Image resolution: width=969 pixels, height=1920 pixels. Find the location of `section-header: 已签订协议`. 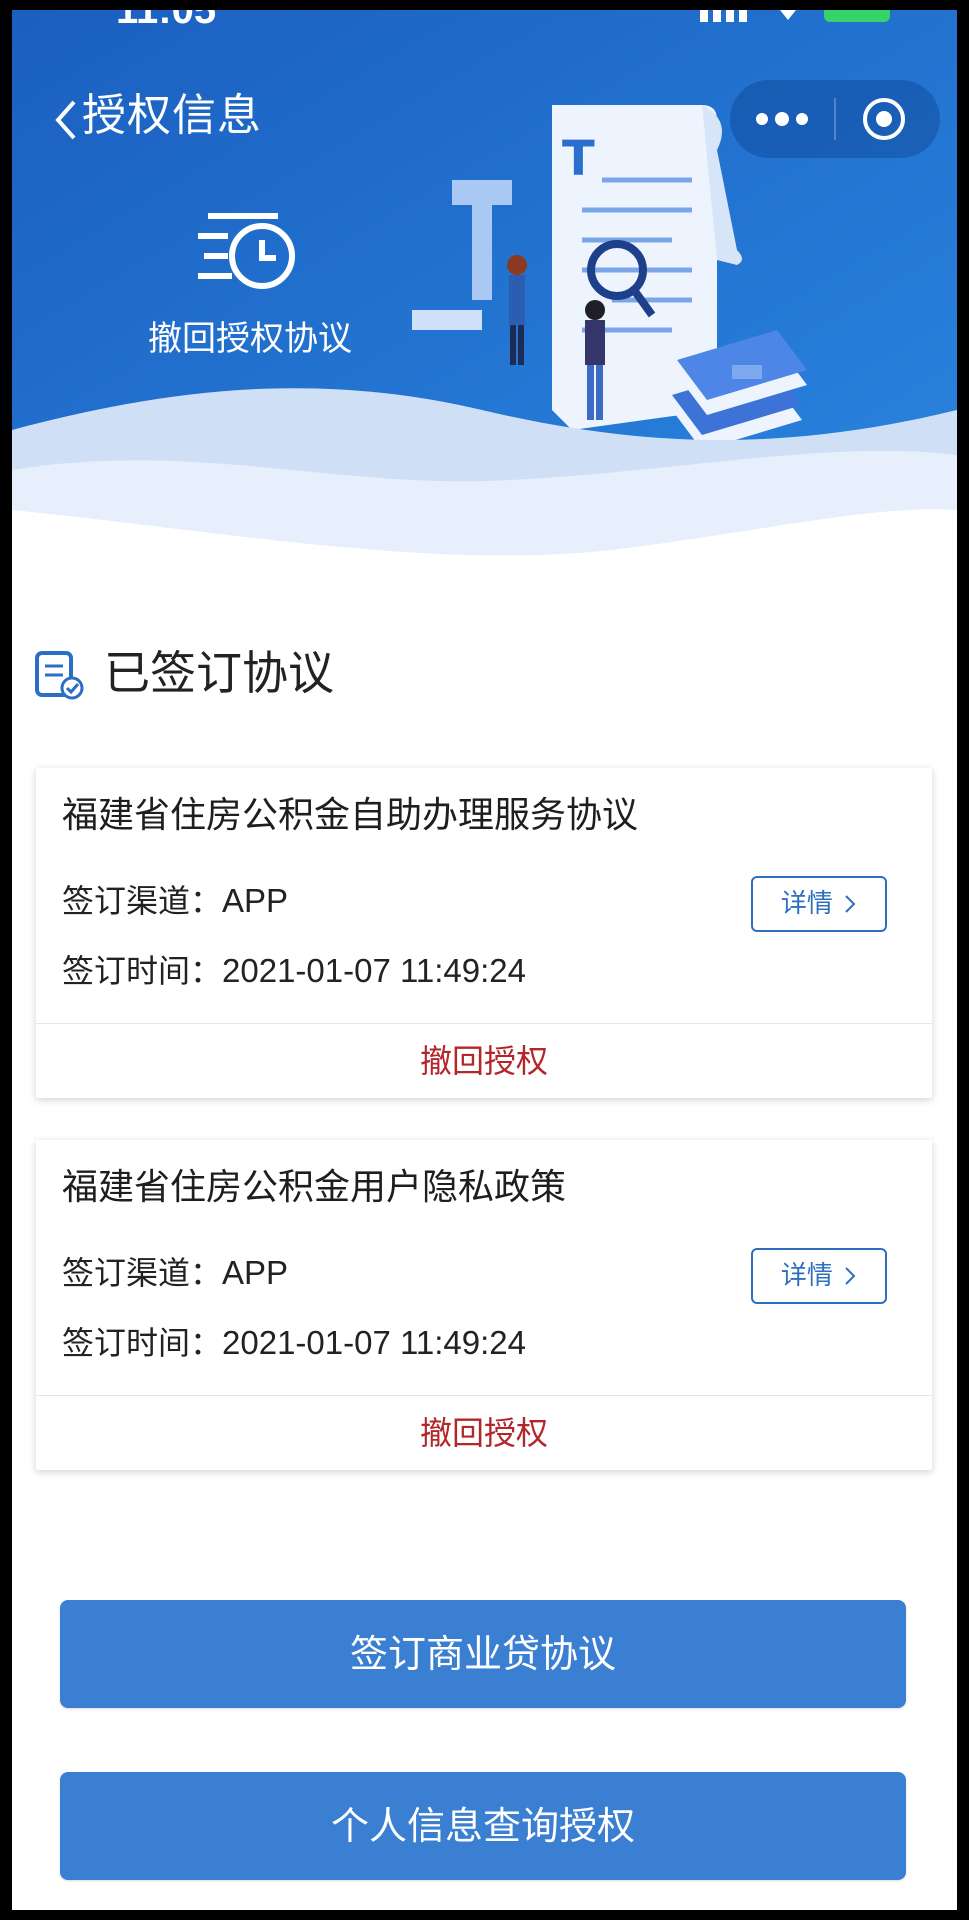

section-header: 已签订协议 is located at coordinates (284, 675).